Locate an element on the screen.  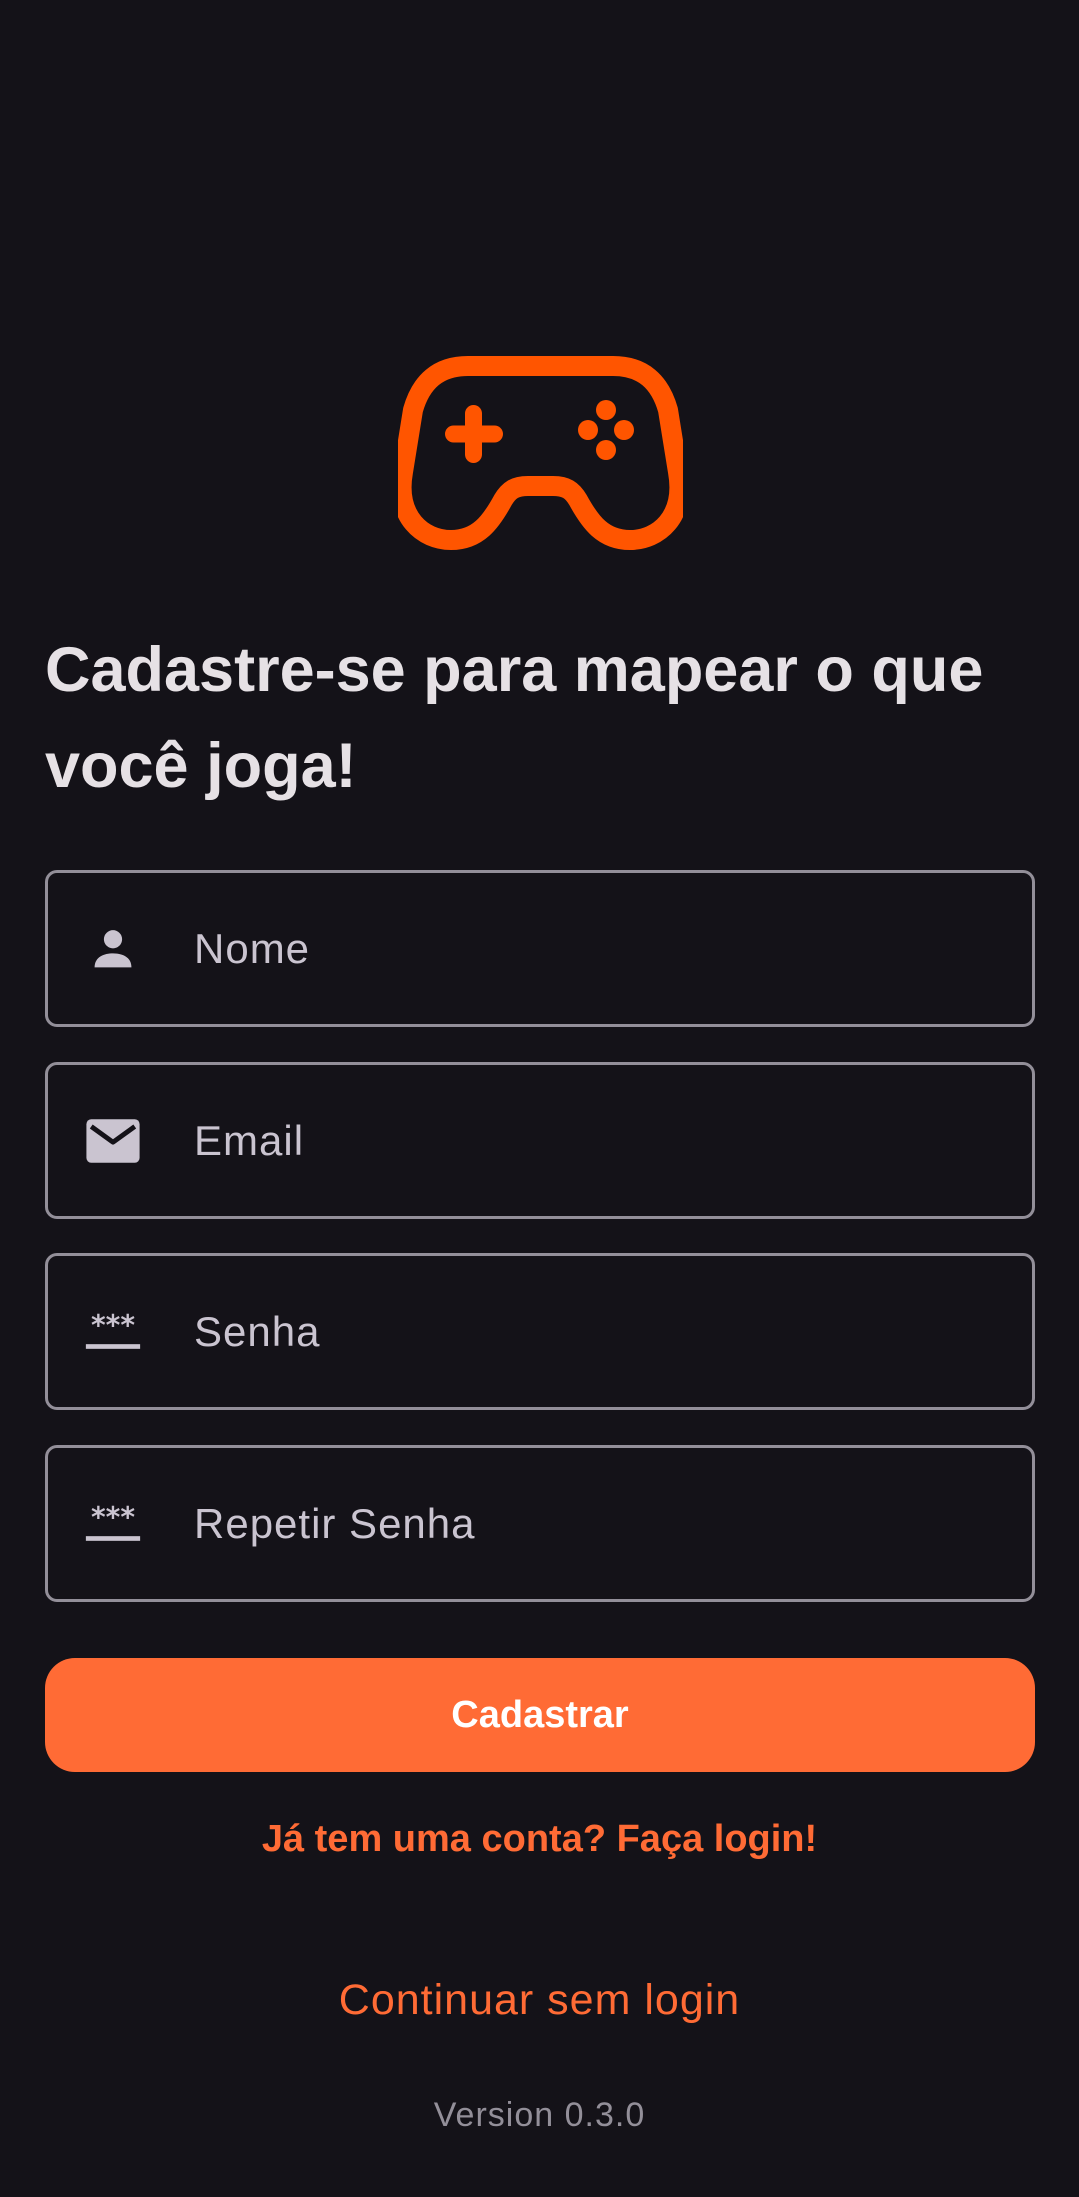
password-input is located at coordinates (603, 1331).